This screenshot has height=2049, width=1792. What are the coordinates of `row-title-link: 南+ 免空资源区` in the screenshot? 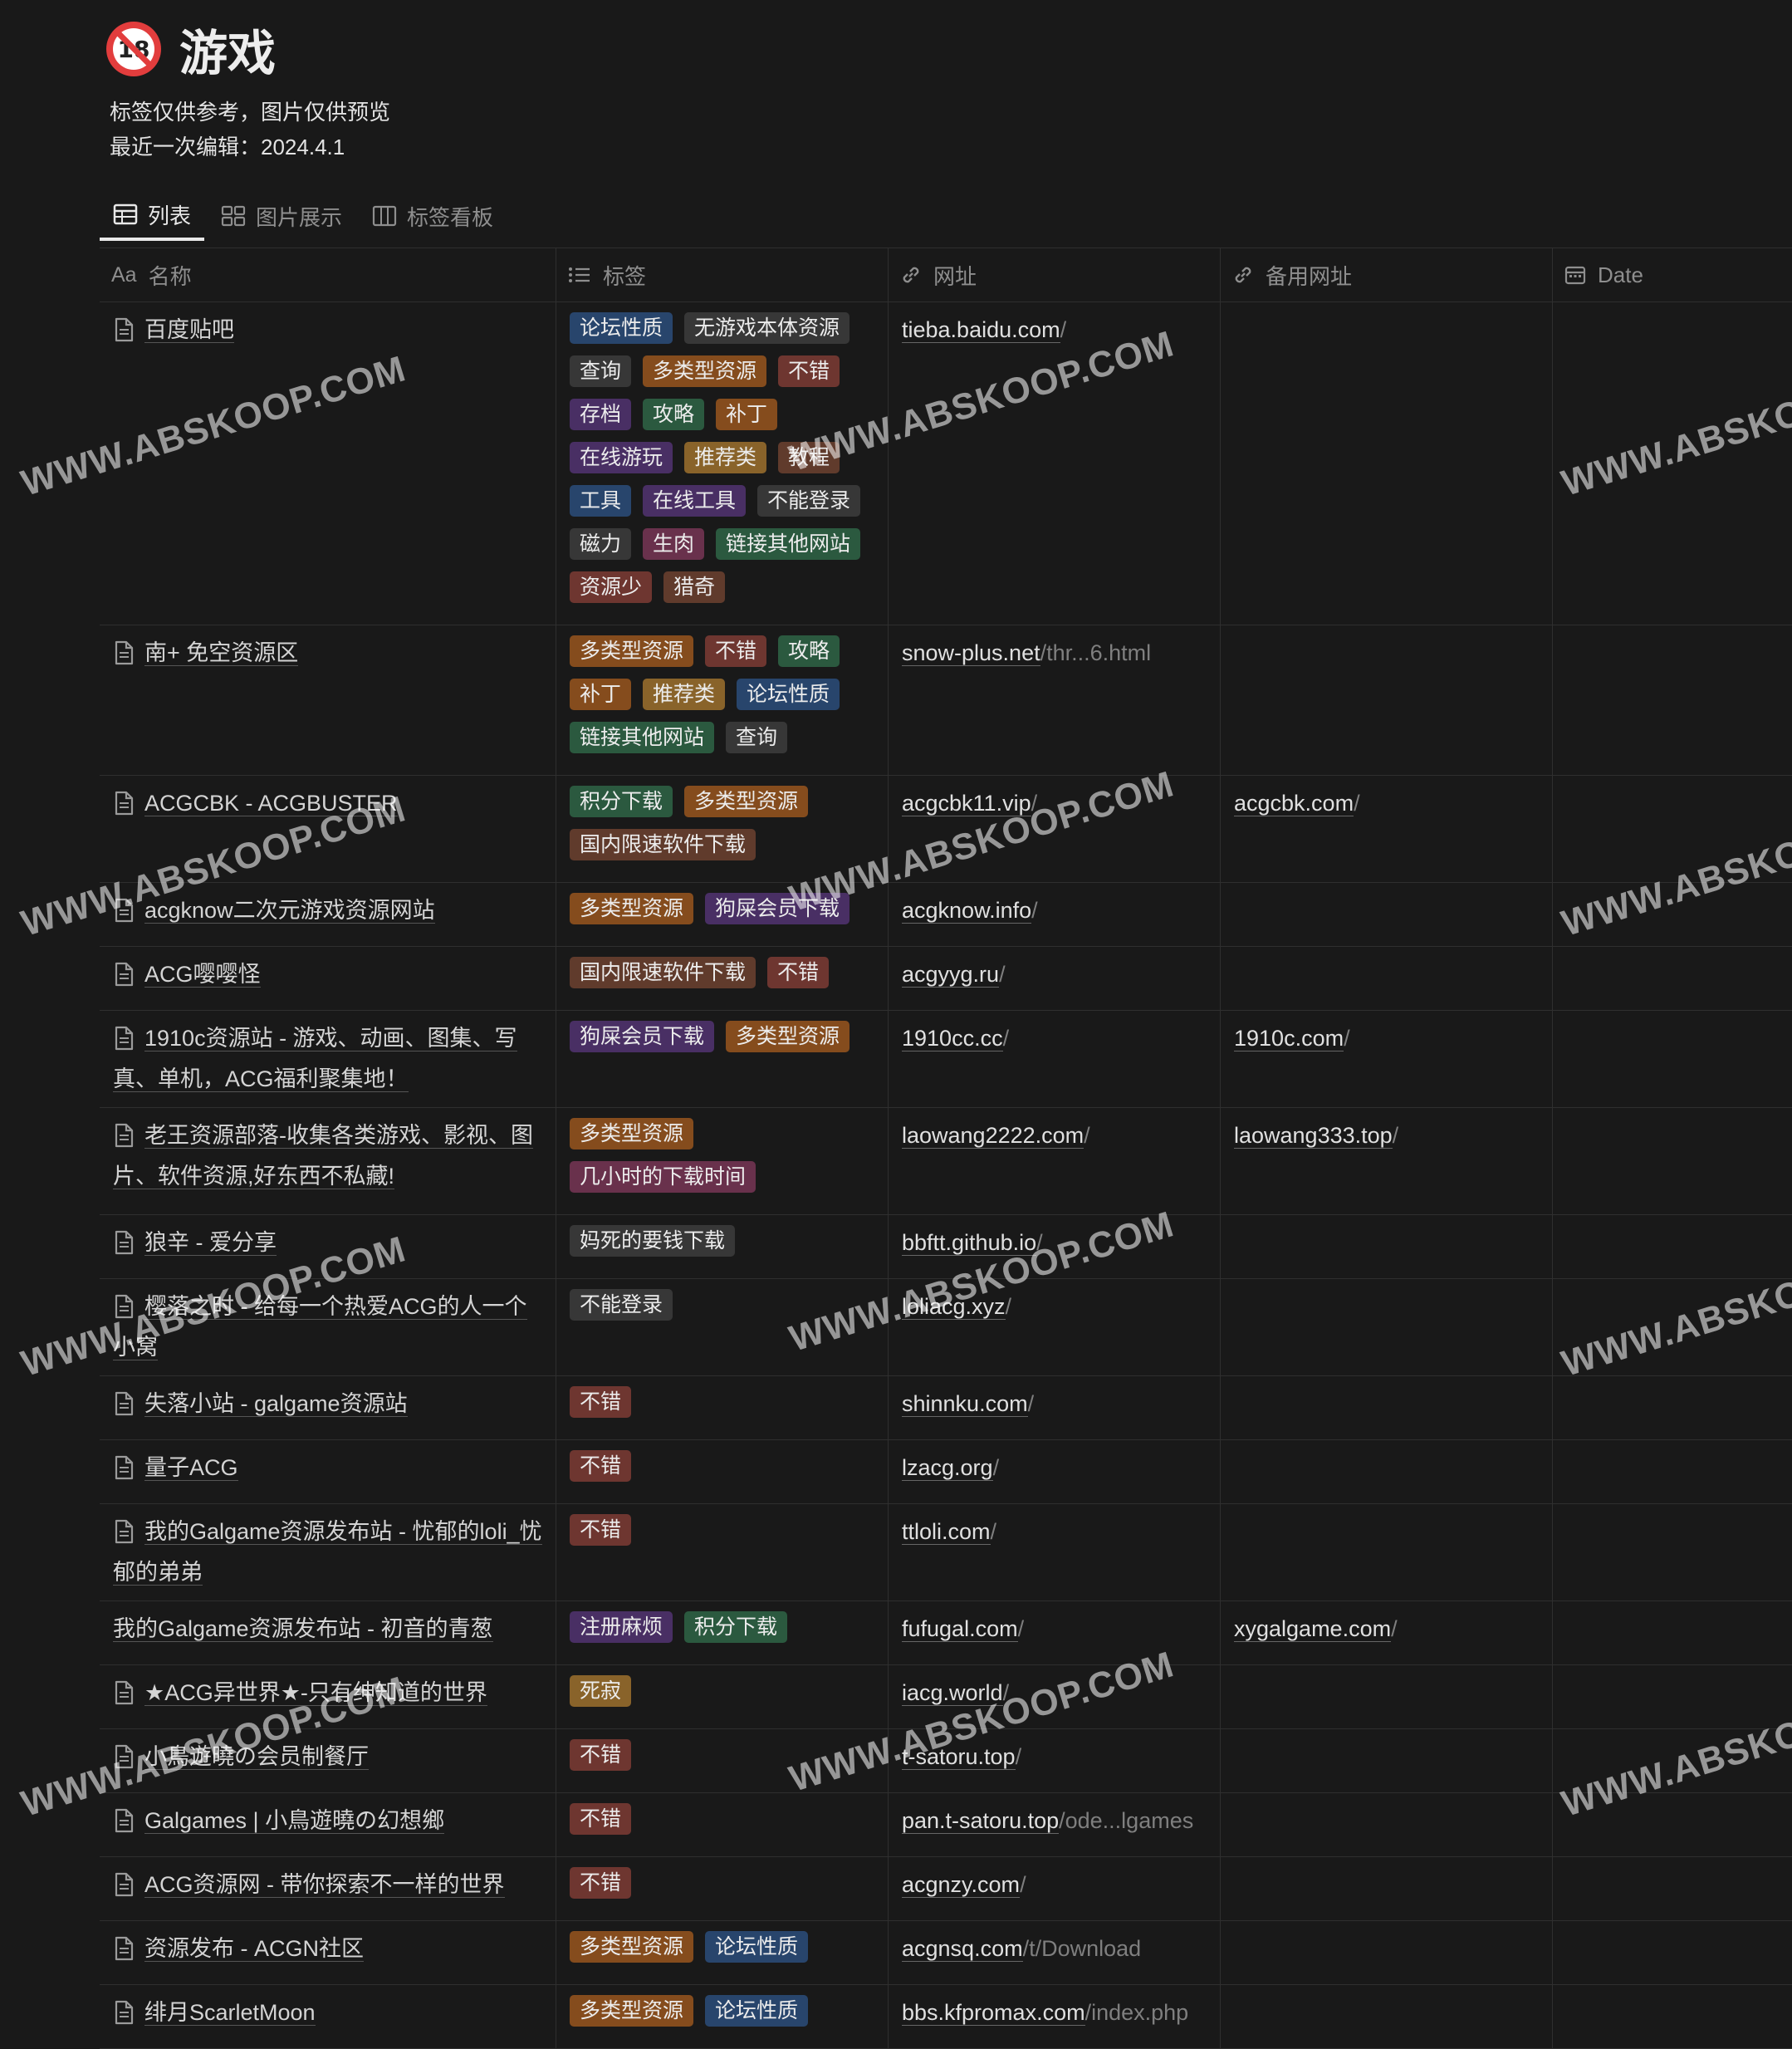 It's located at (221, 653).